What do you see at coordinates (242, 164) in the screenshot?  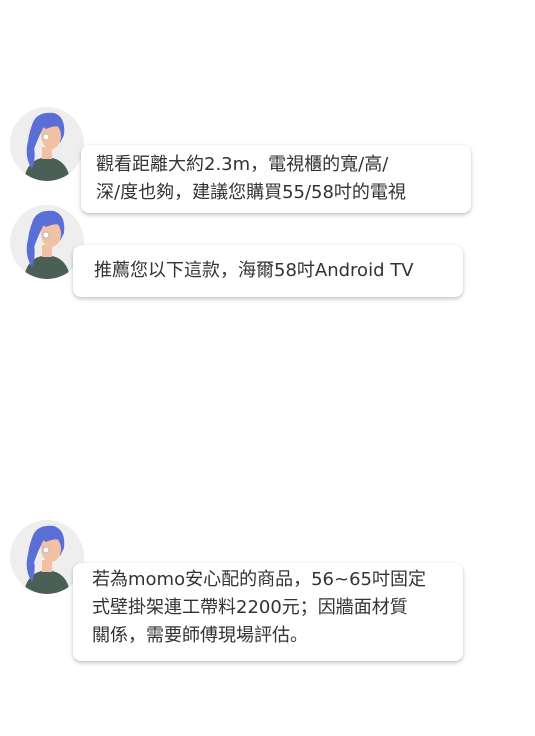 I see `message-text-line: 觀看距離大約2.3m，電視櫃的寬/高/` at bounding box center [242, 164].